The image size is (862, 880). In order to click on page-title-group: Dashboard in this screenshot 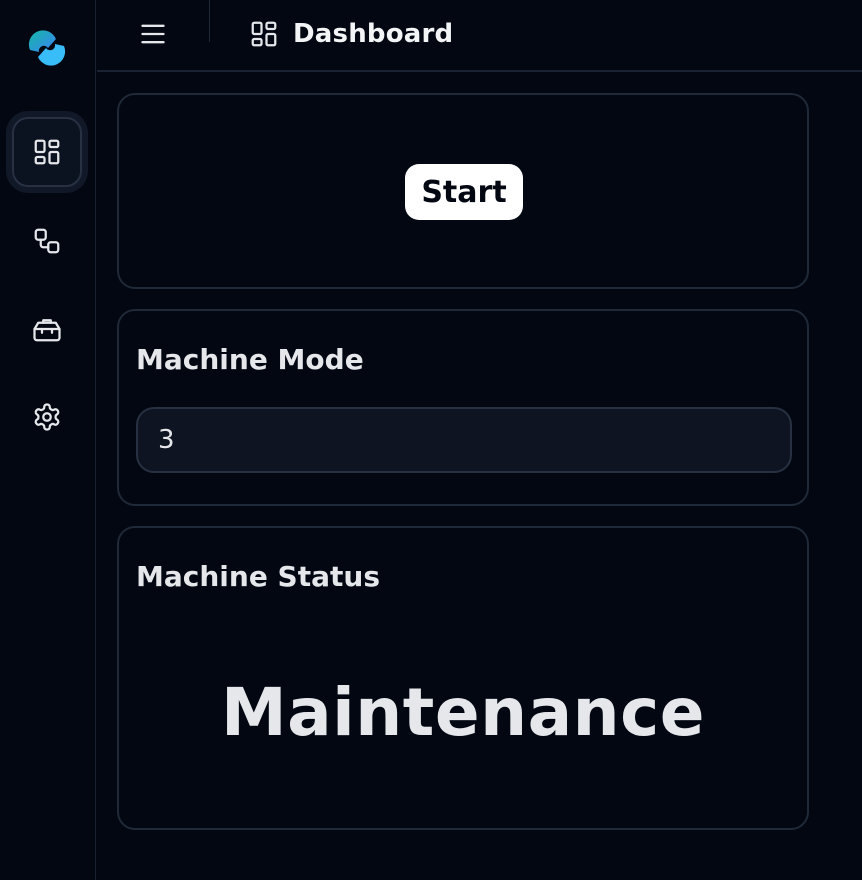, I will do `click(351, 34)`.